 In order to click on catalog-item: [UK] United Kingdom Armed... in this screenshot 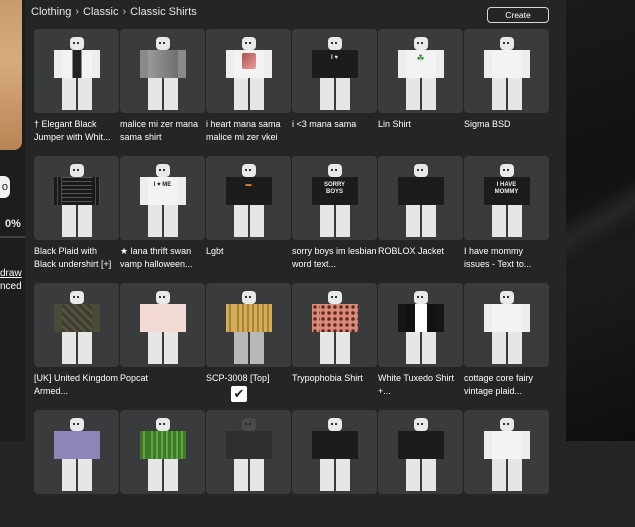, I will do `click(77, 341)`.